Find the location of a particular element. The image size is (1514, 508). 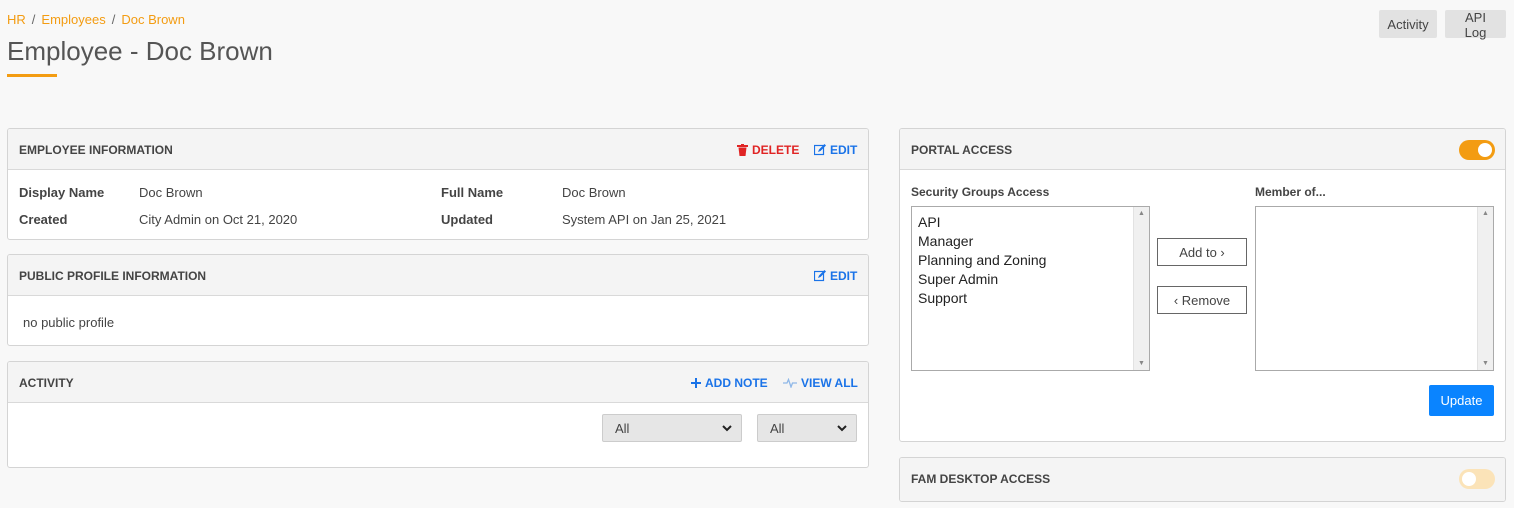

activity-button: Activity is located at coordinates (1408, 24).